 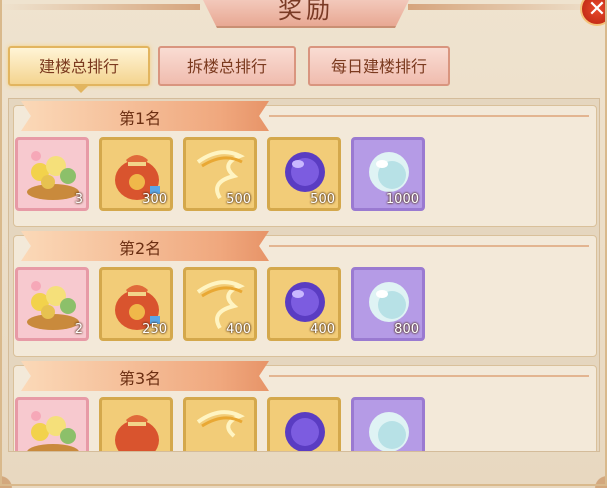 I want to click on close-button: ✕, so click(x=593, y=13).